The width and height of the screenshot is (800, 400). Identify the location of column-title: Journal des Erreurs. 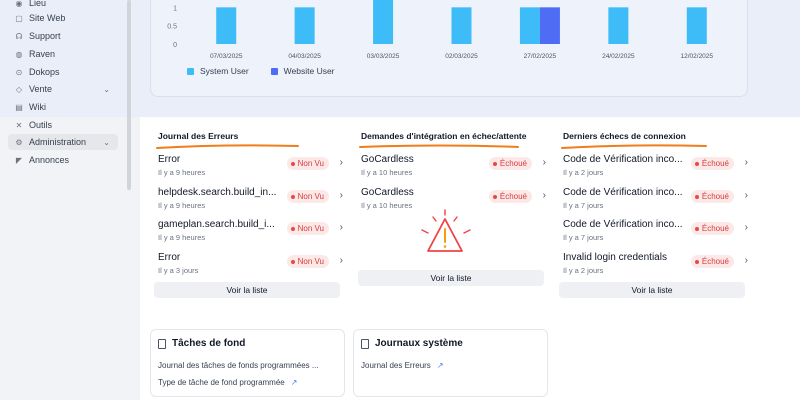
(198, 136).